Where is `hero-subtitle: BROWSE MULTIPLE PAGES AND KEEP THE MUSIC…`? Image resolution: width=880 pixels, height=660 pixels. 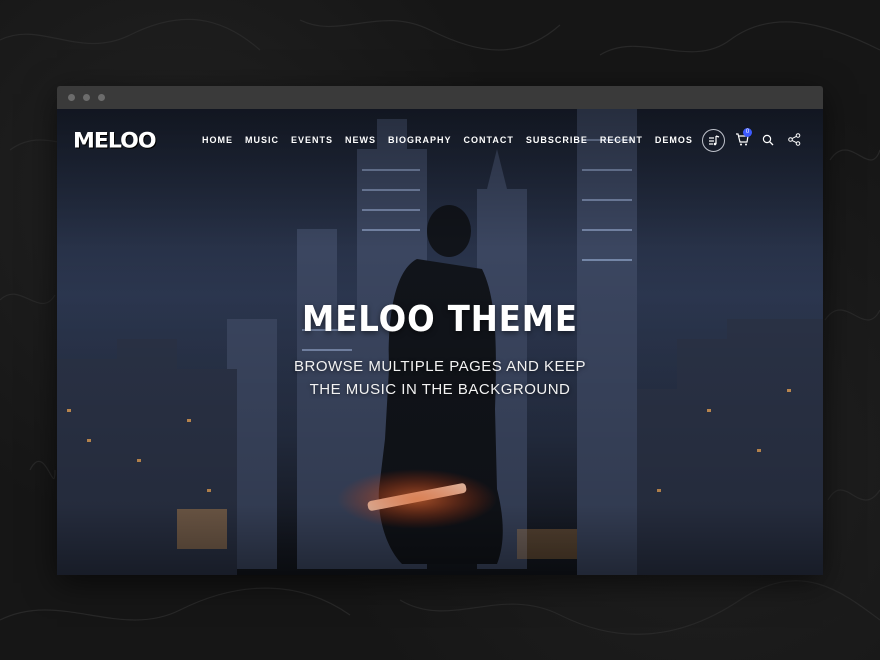
hero-subtitle: BROWSE MULTIPLE PAGES AND KEEP THE MUSIC… is located at coordinates (440, 378).